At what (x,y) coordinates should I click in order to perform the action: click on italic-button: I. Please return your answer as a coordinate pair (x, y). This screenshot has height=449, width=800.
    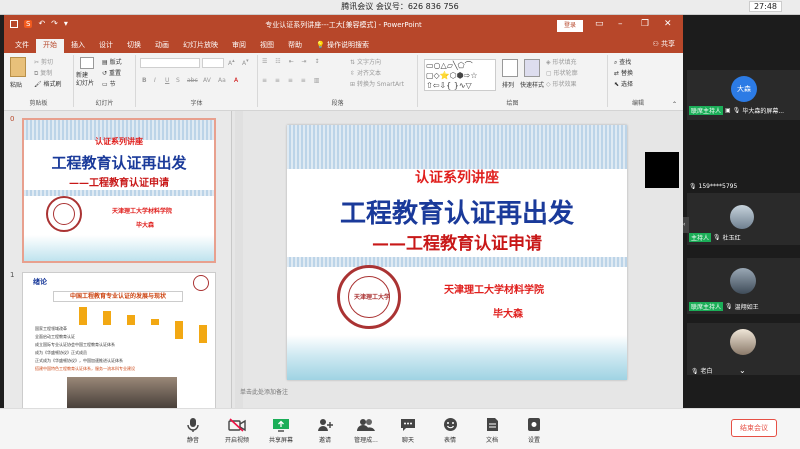
    Looking at the image, I should click on (155, 80).